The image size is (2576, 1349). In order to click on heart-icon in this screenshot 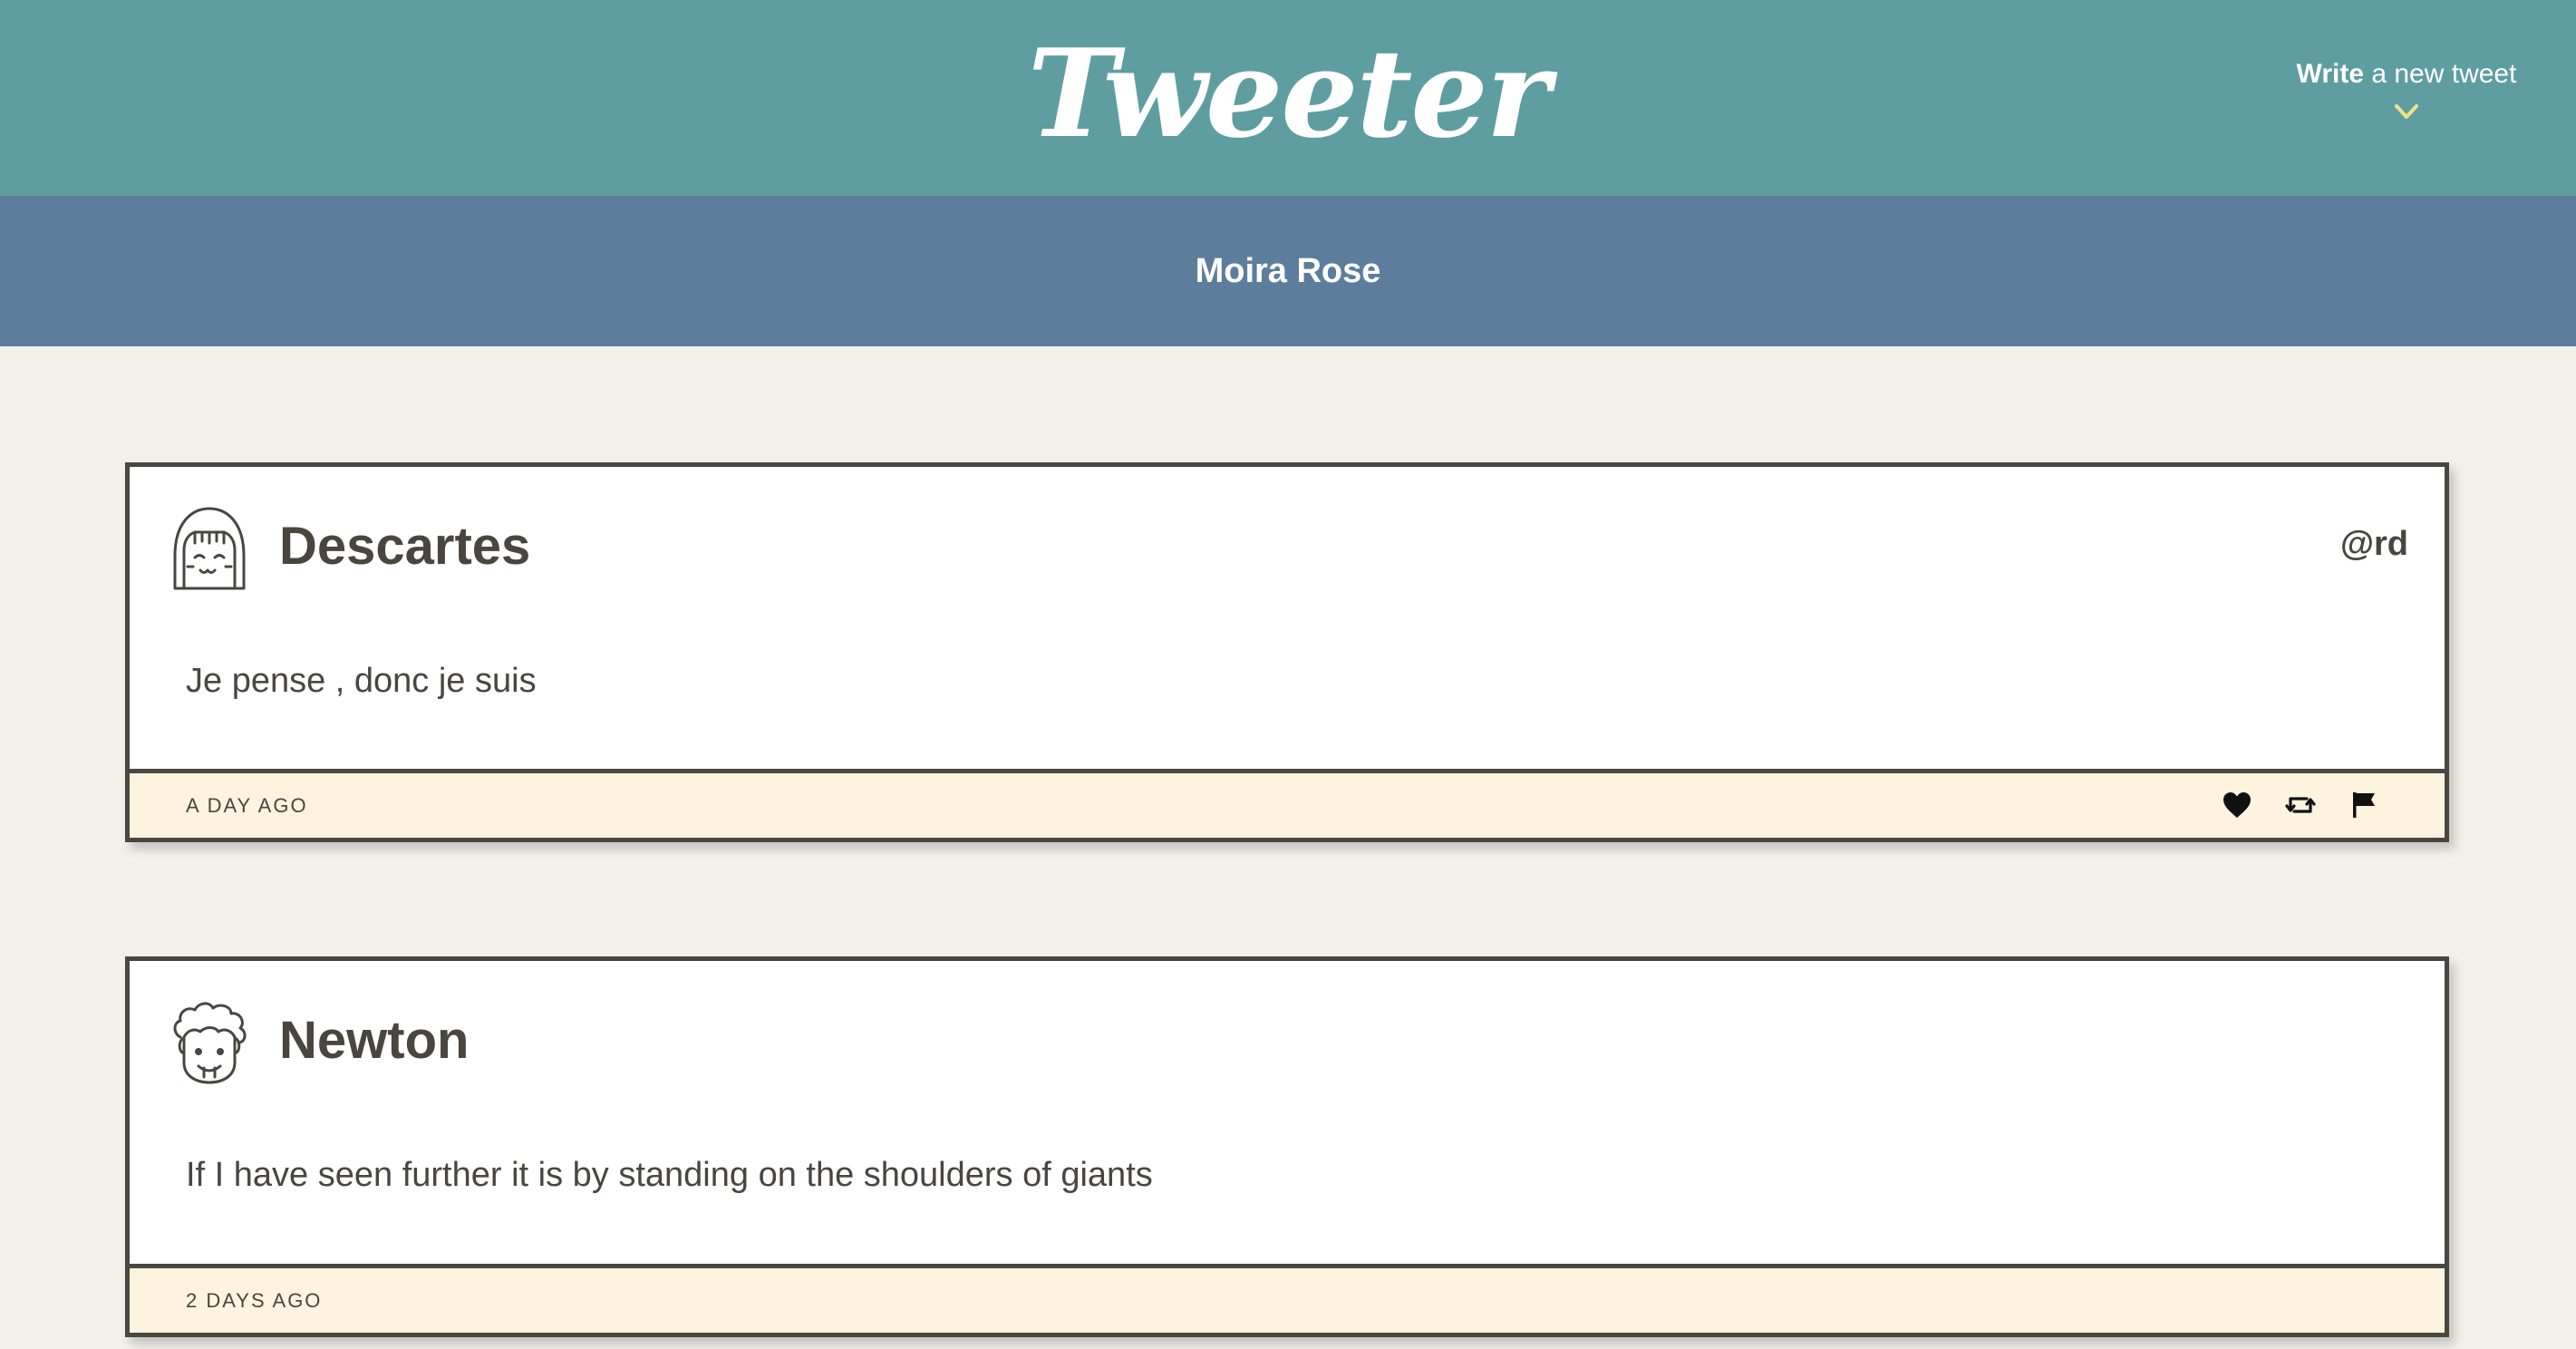, I will do `click(2237, 805)`.